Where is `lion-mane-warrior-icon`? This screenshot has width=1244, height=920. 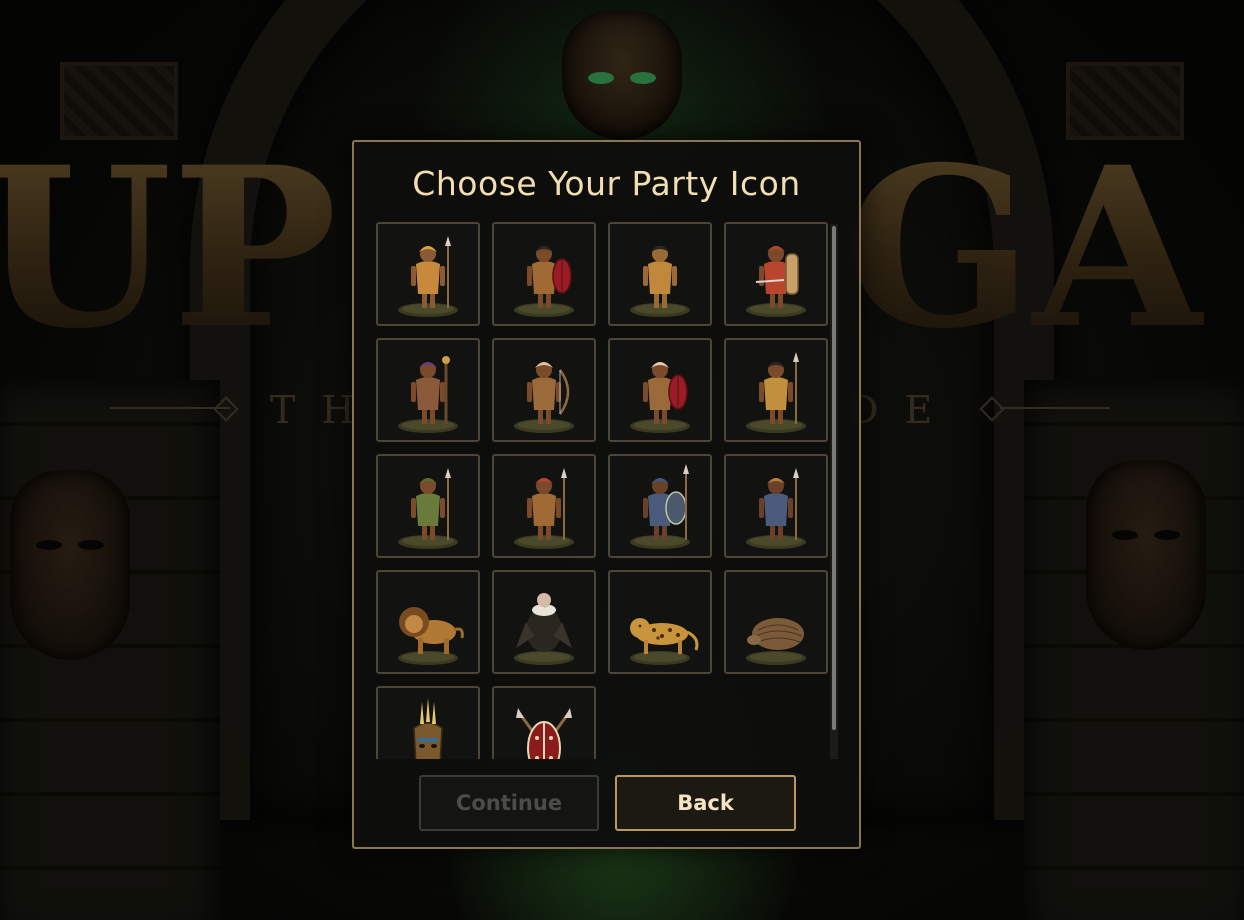 lion-mane-warrior-icon is located at coordinates (776, 508).